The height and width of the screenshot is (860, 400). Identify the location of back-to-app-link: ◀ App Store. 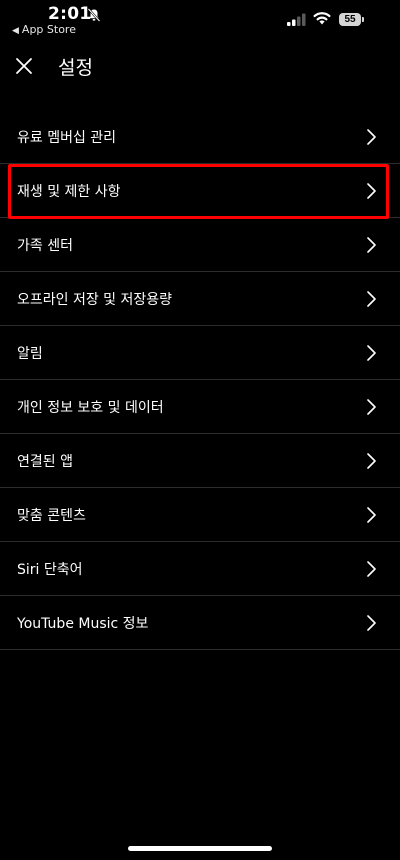
(44, 29).